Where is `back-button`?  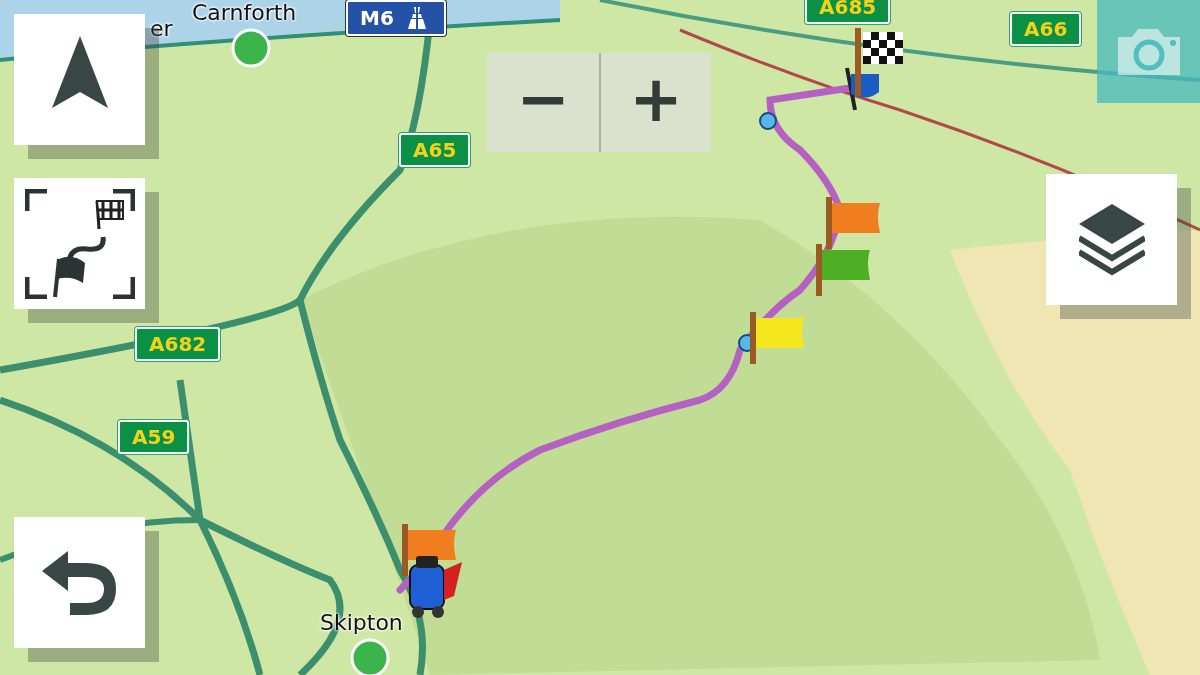 back-button is located at coordinates (79, 582).